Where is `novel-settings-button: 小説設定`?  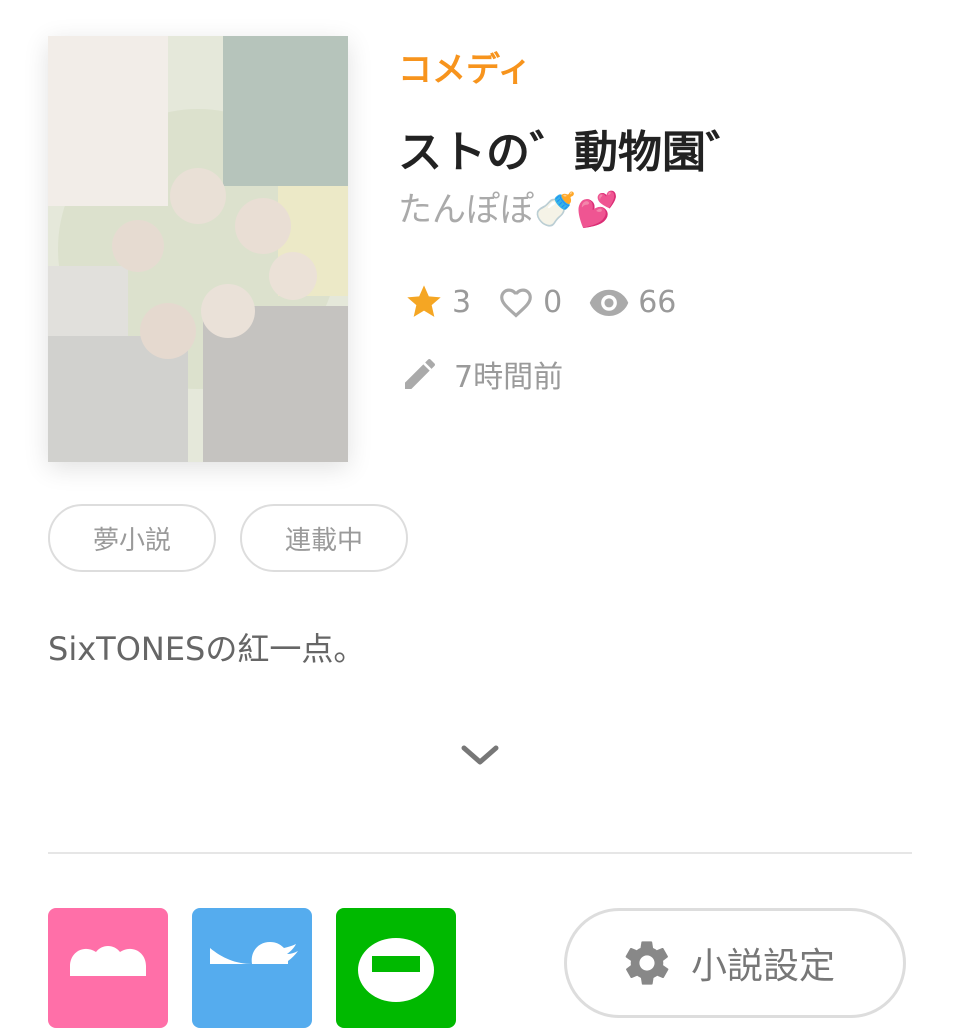
novel-settings-button: 小説設定 is located at coordinates (735, 963).